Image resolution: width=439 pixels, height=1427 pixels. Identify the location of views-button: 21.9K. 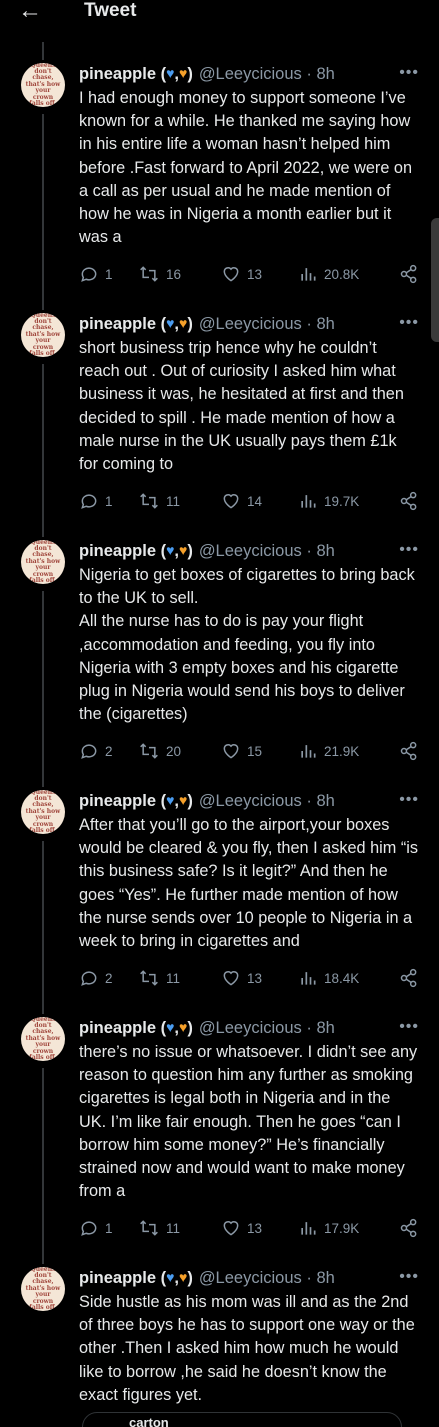
(328, 751).